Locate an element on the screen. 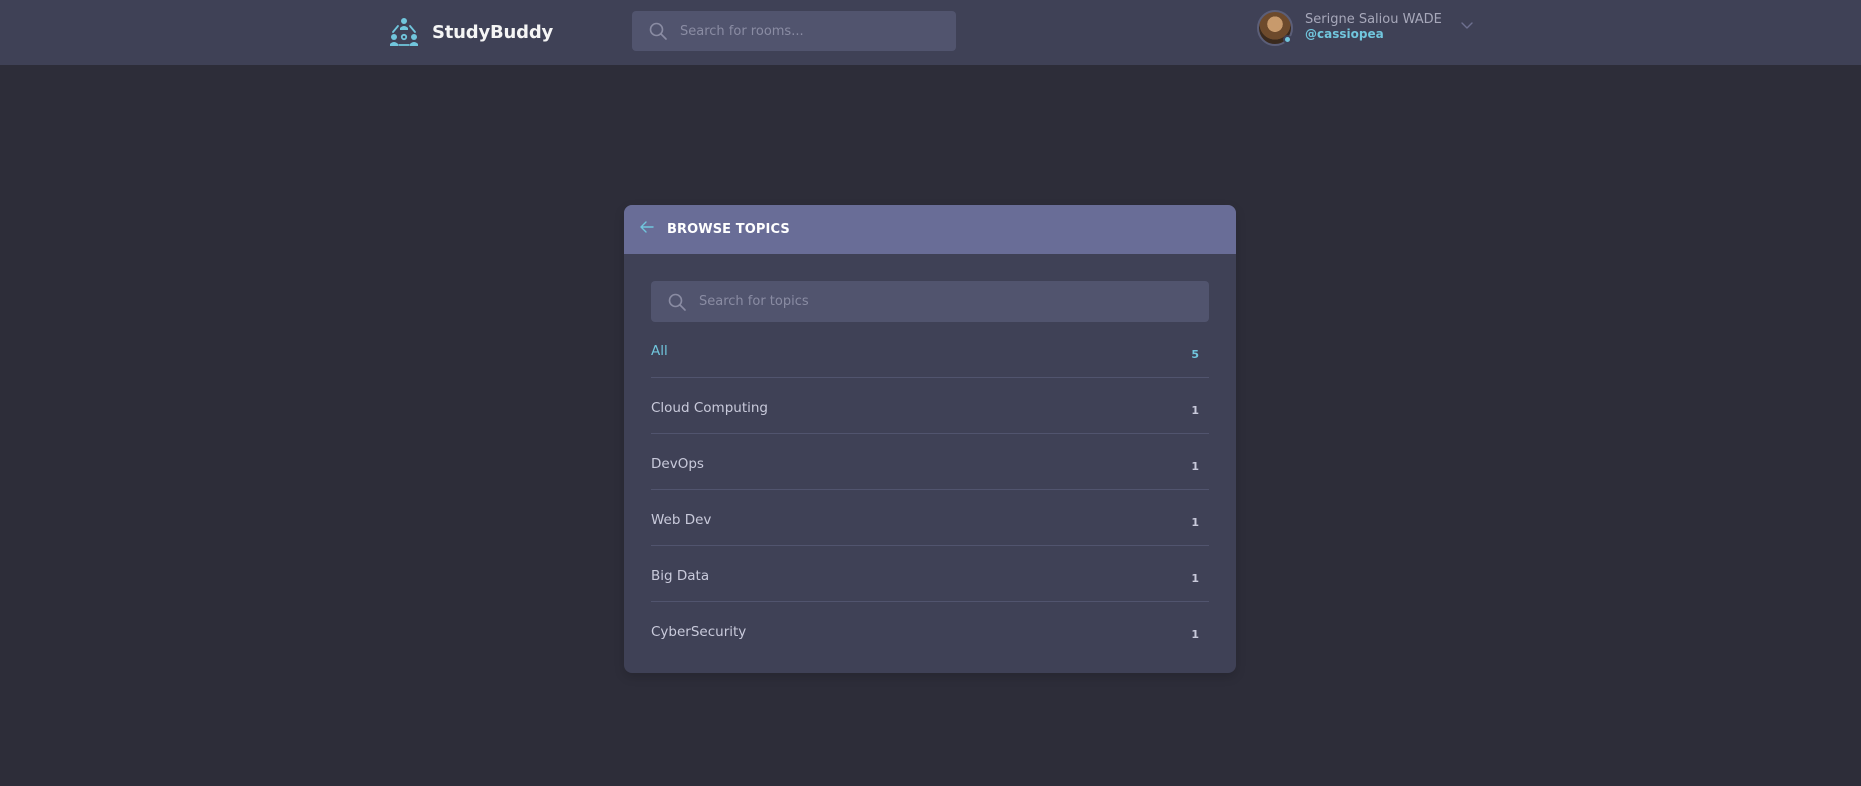 The height and width of the screenshot is (786, 1861). avatar is located at coordinates (1275, 28).